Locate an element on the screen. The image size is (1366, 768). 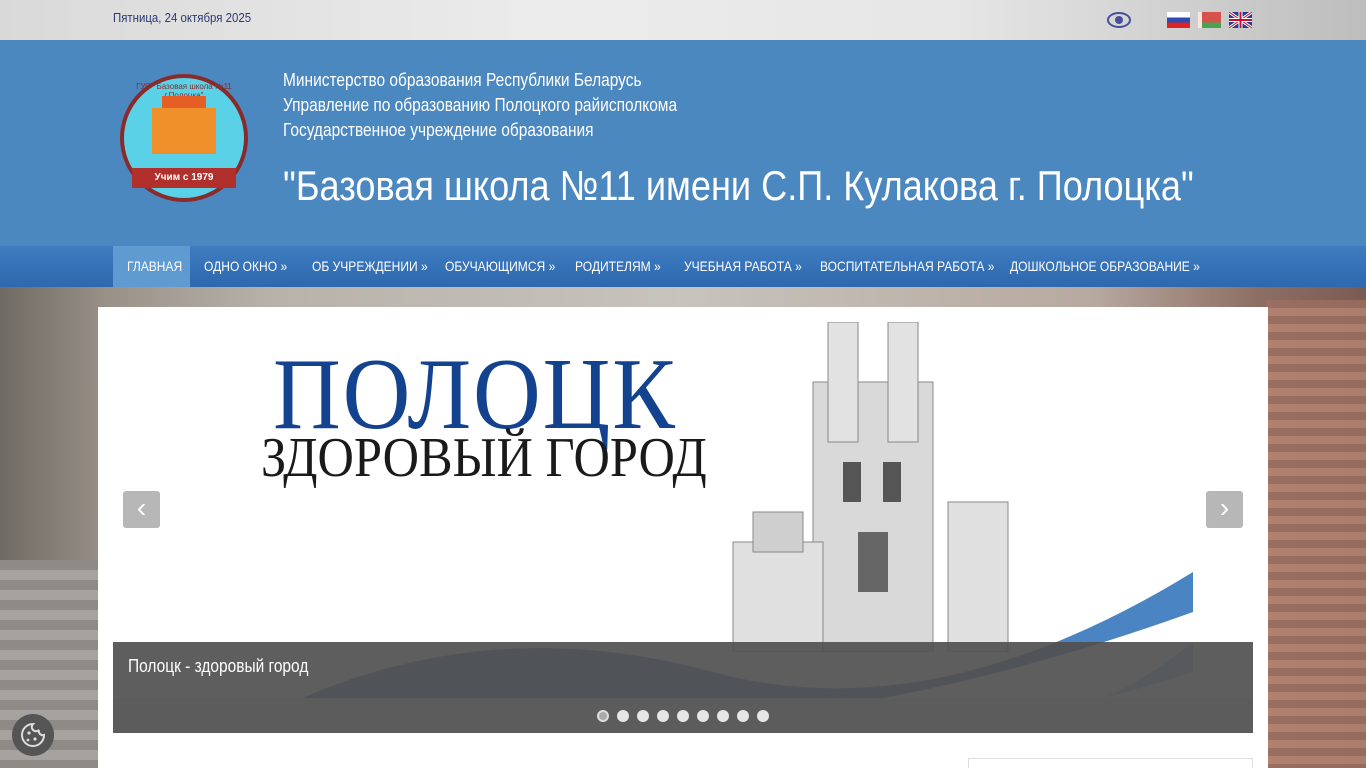
slide-heading-healthy-city: ЗДОРОВЫЙ ГОРОД is located at coordinates (484, 458).